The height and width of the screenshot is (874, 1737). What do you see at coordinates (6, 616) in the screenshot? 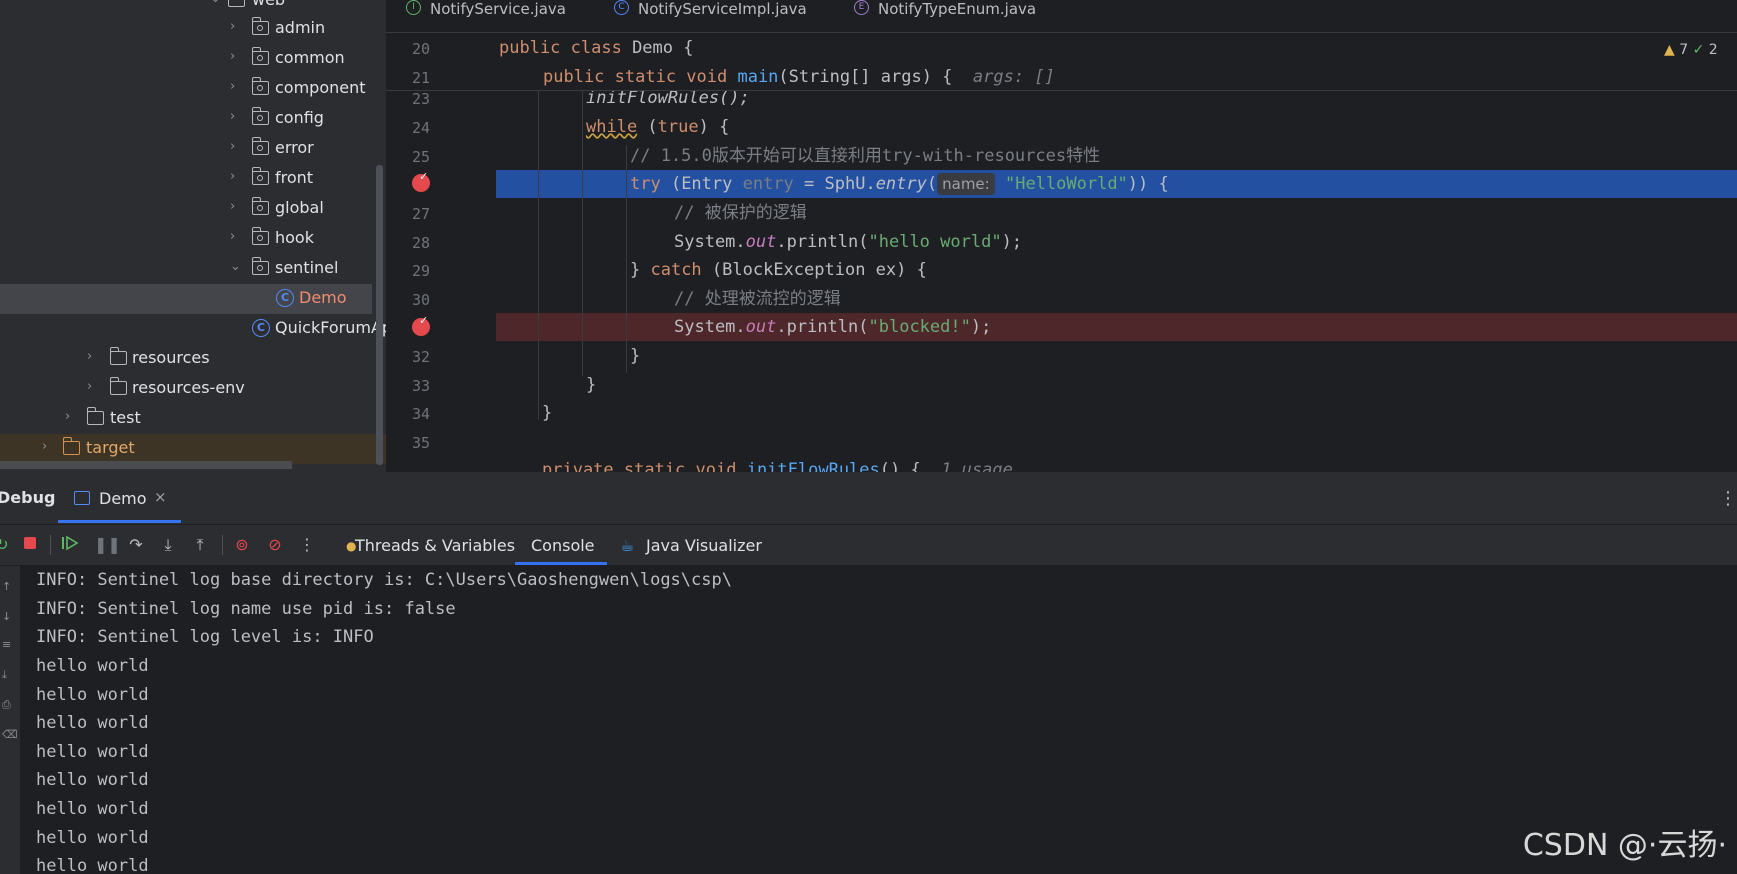
I see `scroll-down-icon: ↓` at bounding box center [6, 616].